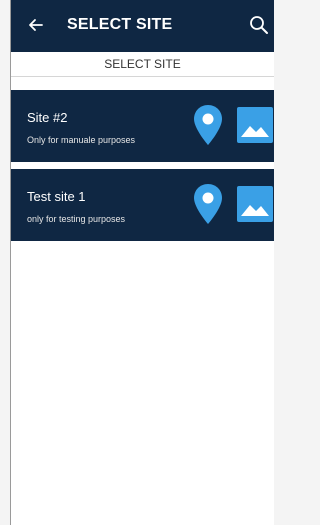 The image size is (320, 525). What do you see at coordinates (47, 117) in the screenshot?
I see `site-name: Site #2` at bounding box center [47, 117].